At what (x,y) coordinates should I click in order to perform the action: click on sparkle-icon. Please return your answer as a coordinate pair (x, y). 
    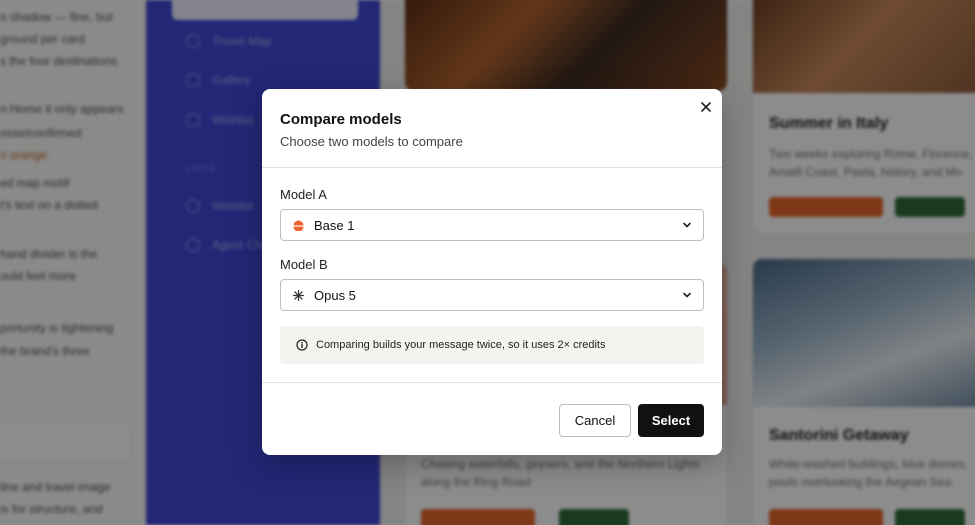
    Looking at the image, I should click on (298, 295).